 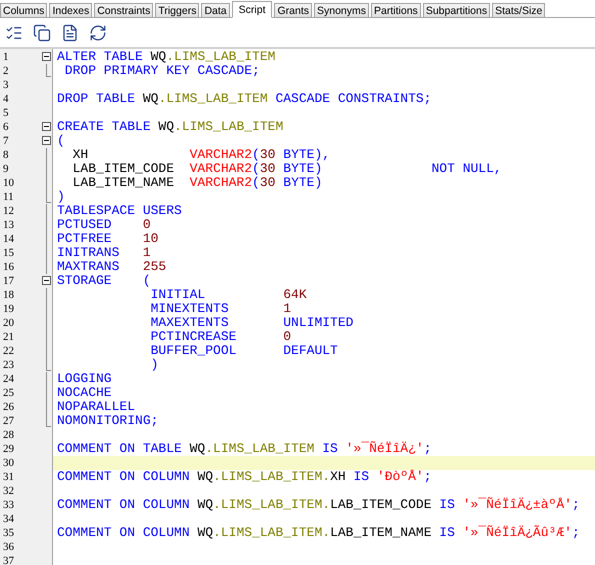 I want to click on code-line: INITIAL 64K, so click(x=229, y=295).